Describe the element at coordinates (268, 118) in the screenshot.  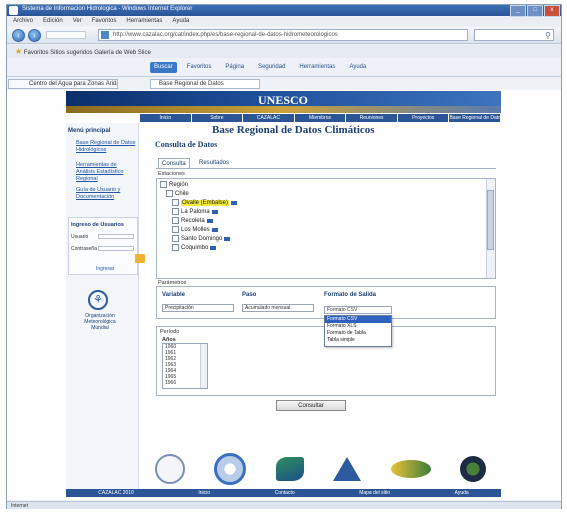
I see `nav-link-cazalac: CAZALAC` at that location.